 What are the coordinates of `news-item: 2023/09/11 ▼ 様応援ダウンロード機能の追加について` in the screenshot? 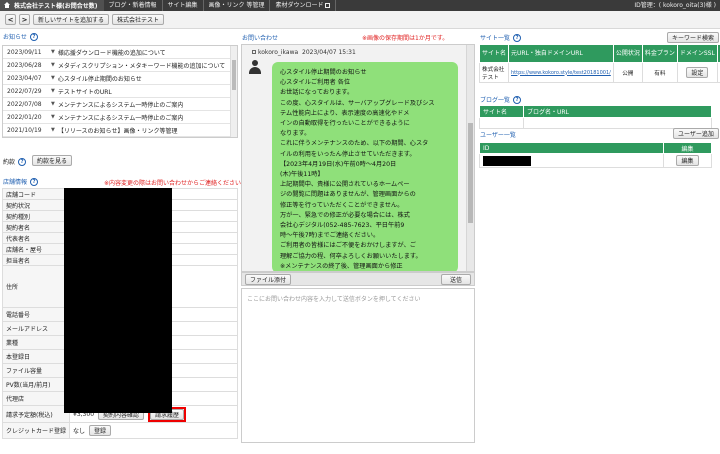 It's located at (120, 52).